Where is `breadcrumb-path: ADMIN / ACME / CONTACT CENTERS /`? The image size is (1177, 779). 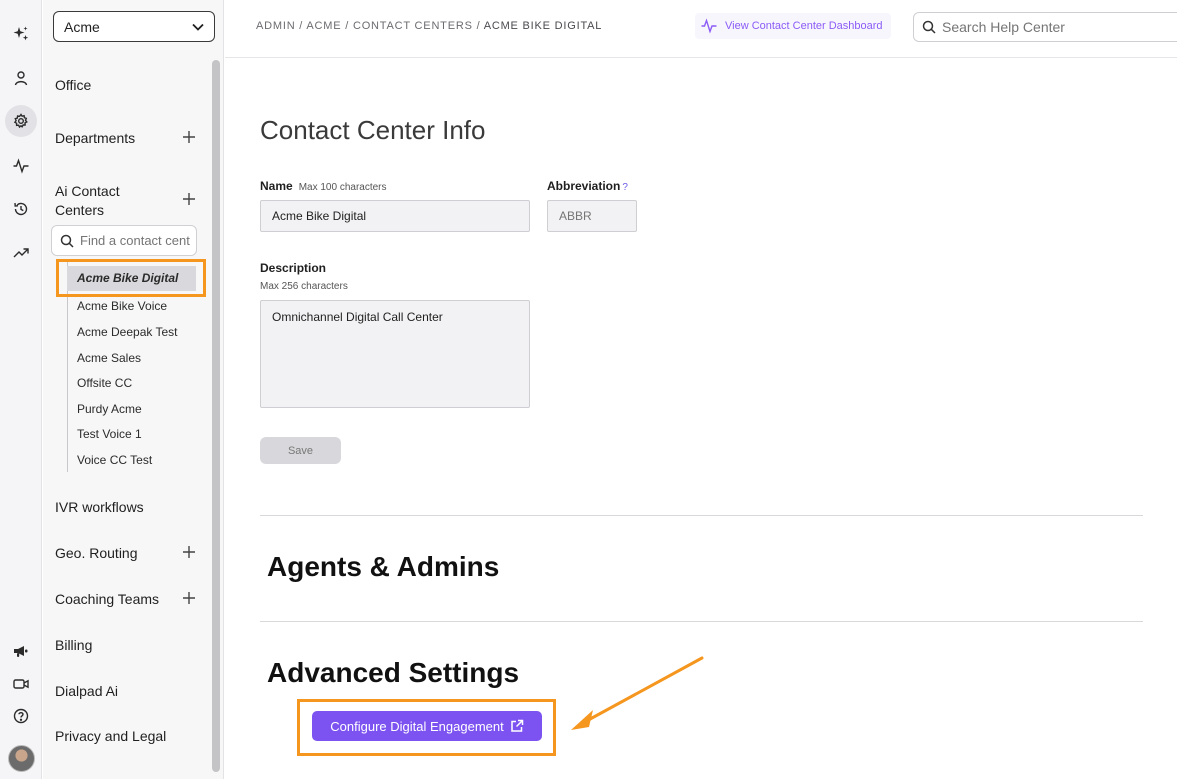 breadcrumb-path: ADMIN / ACME / CONTACT CENTERS / is located at coordinates (370, 26).